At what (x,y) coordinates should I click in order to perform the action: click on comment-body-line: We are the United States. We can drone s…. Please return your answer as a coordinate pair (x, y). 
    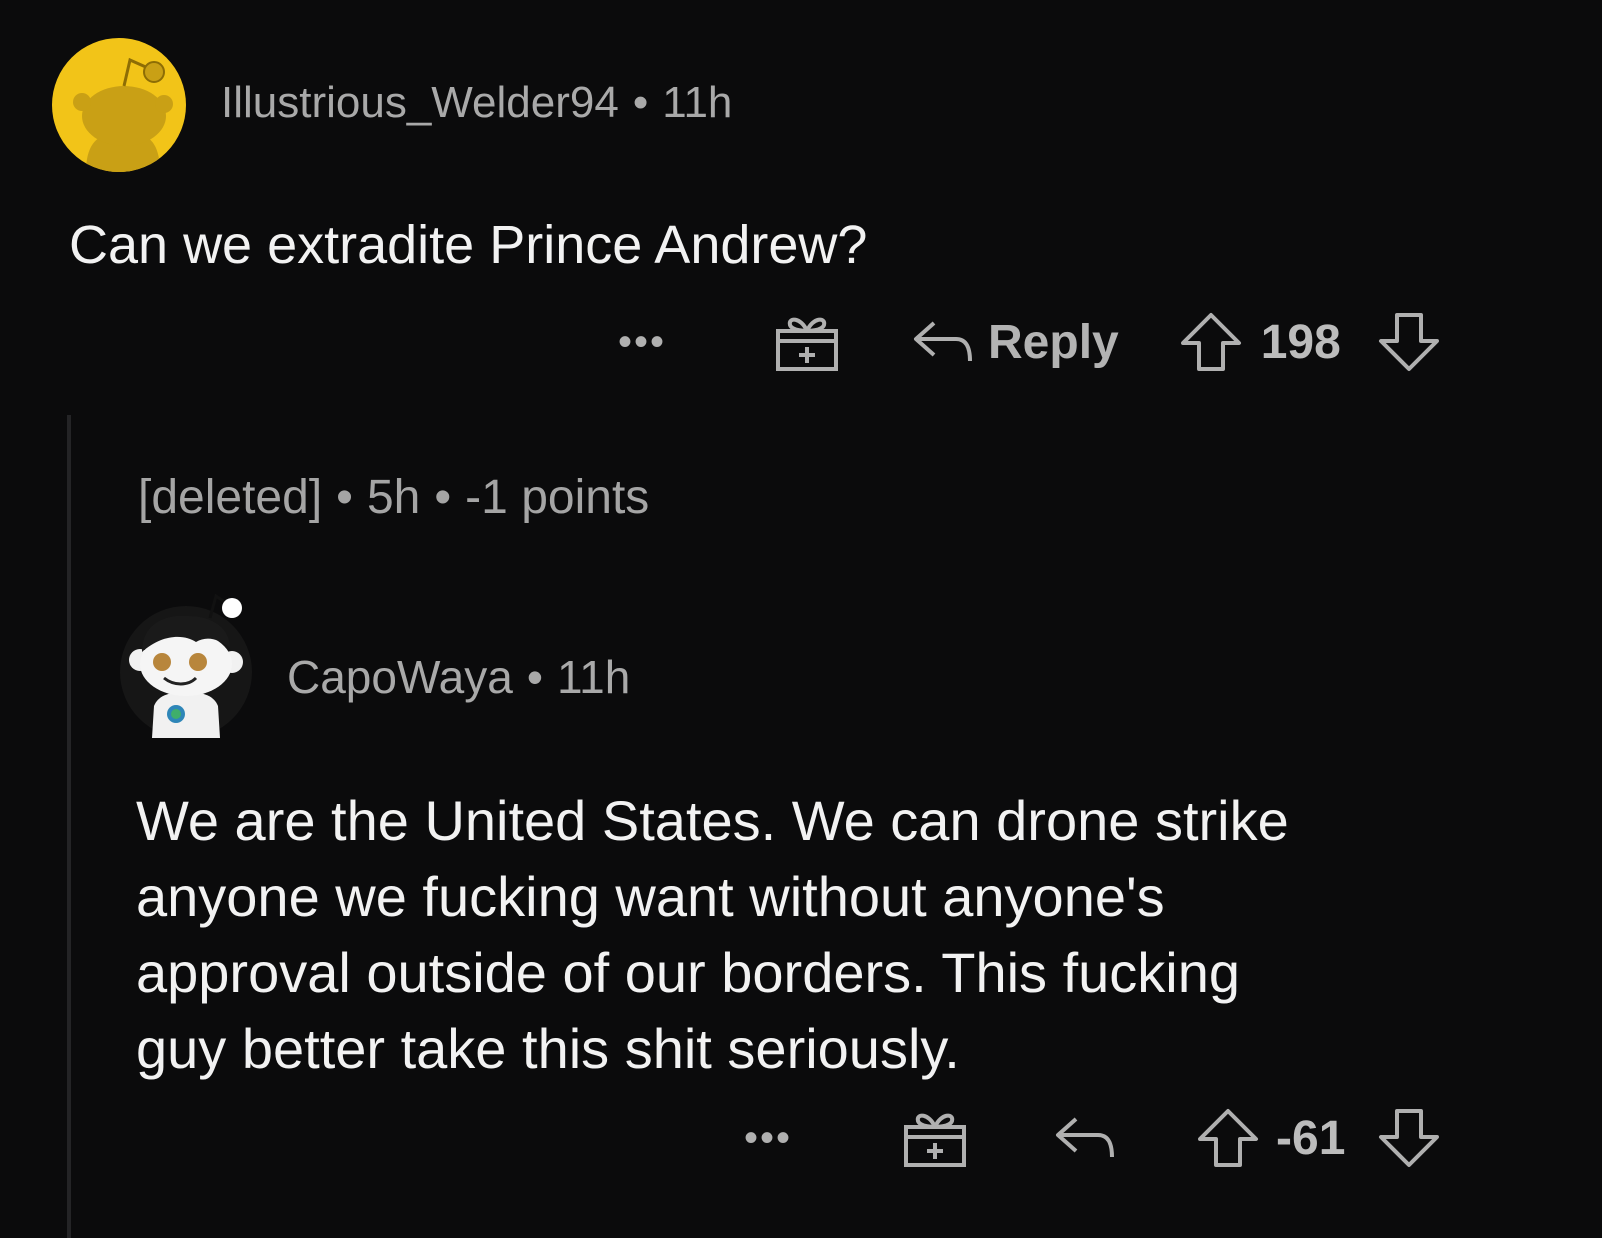
    Looking at the image, I should click on (712, 820).